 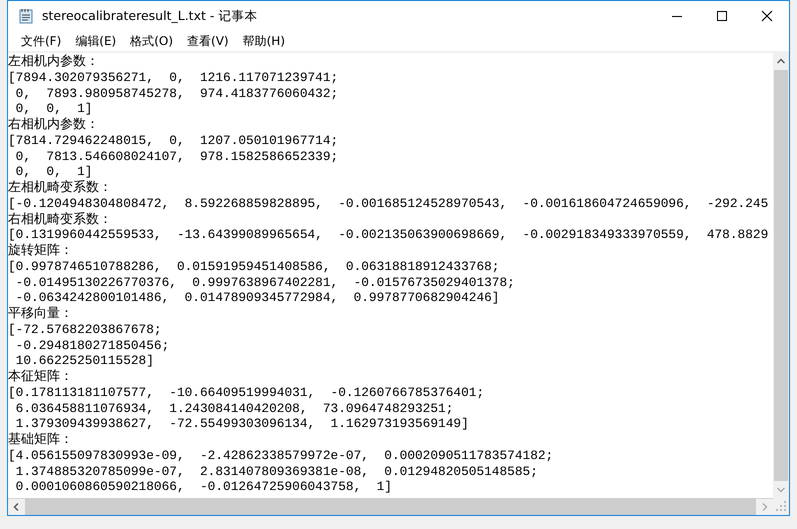 What do you see at coordinates (41, 41) in the screenshot?
I see `menu-item: 文件(F)` at bounding box center [41, 41].